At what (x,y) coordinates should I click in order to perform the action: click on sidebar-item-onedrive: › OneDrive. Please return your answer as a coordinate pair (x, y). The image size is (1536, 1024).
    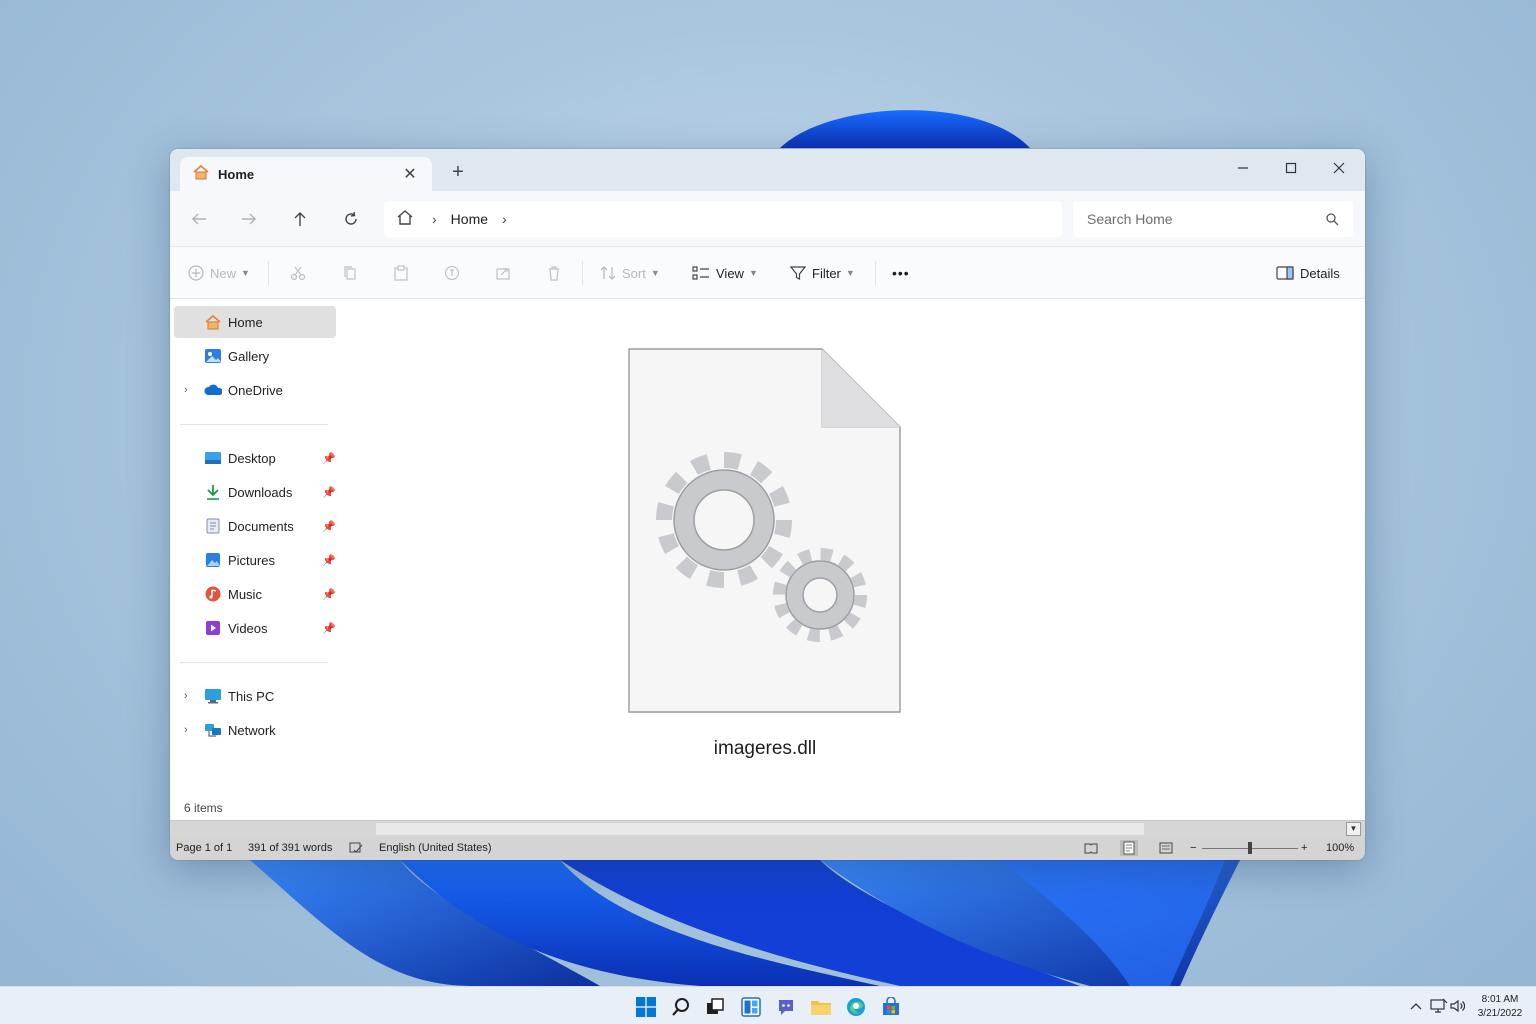
    Looking at the image, I should click on (255, 390).